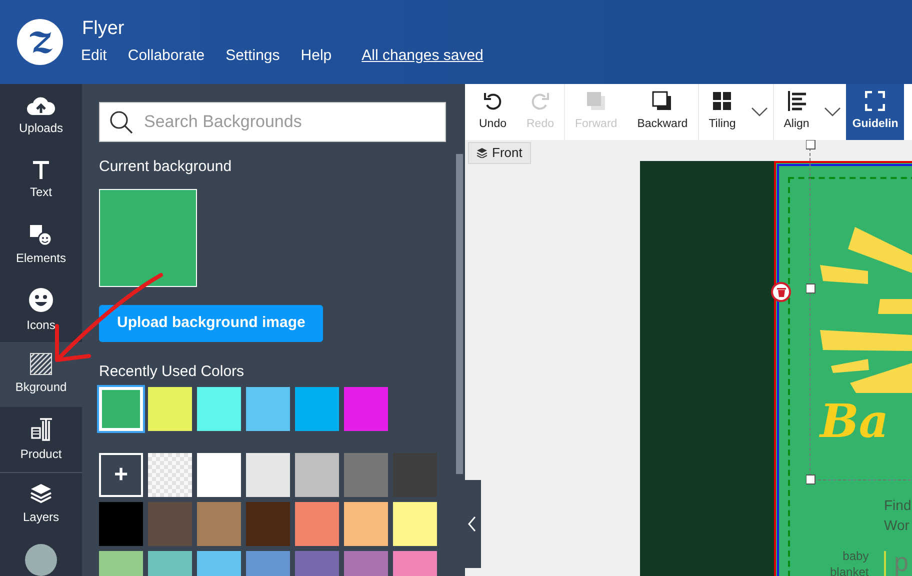  Describe the element at coordinates (596, 100) in the screenshot. I see `bring-forward-icon` at that location.